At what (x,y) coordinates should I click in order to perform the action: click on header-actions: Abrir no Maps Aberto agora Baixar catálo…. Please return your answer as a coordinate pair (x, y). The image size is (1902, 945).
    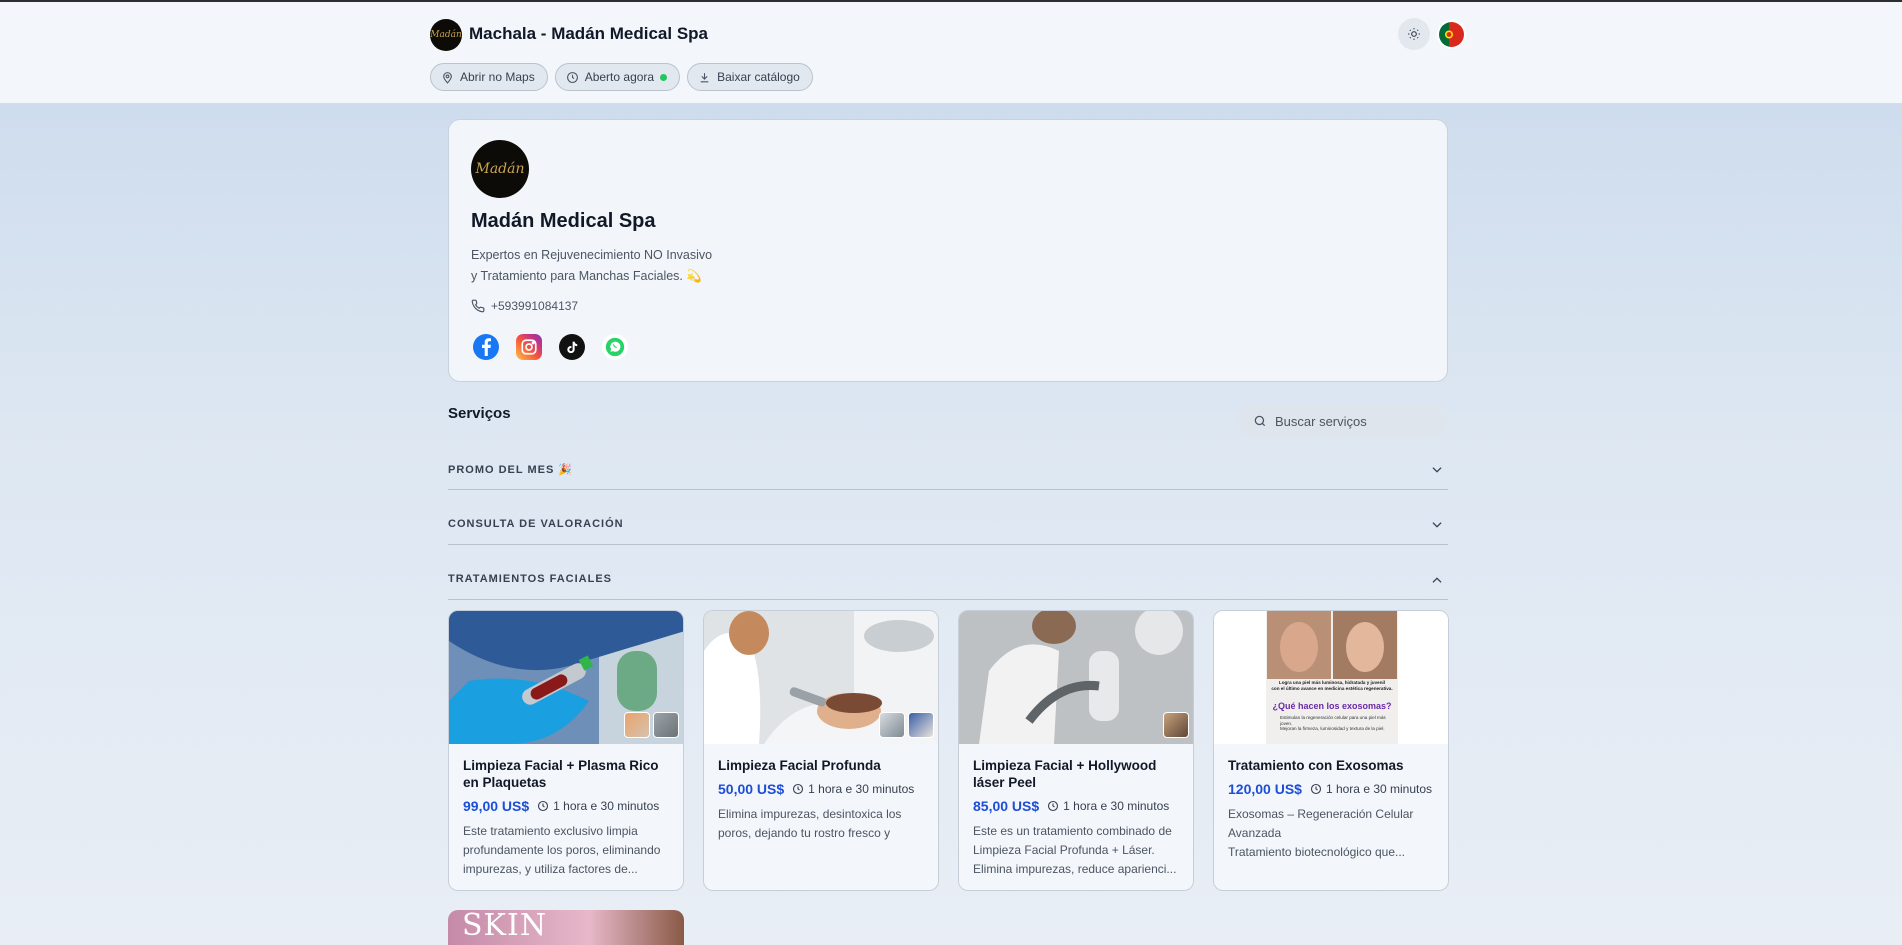
    Looking at the image, I should click on (621, 77).